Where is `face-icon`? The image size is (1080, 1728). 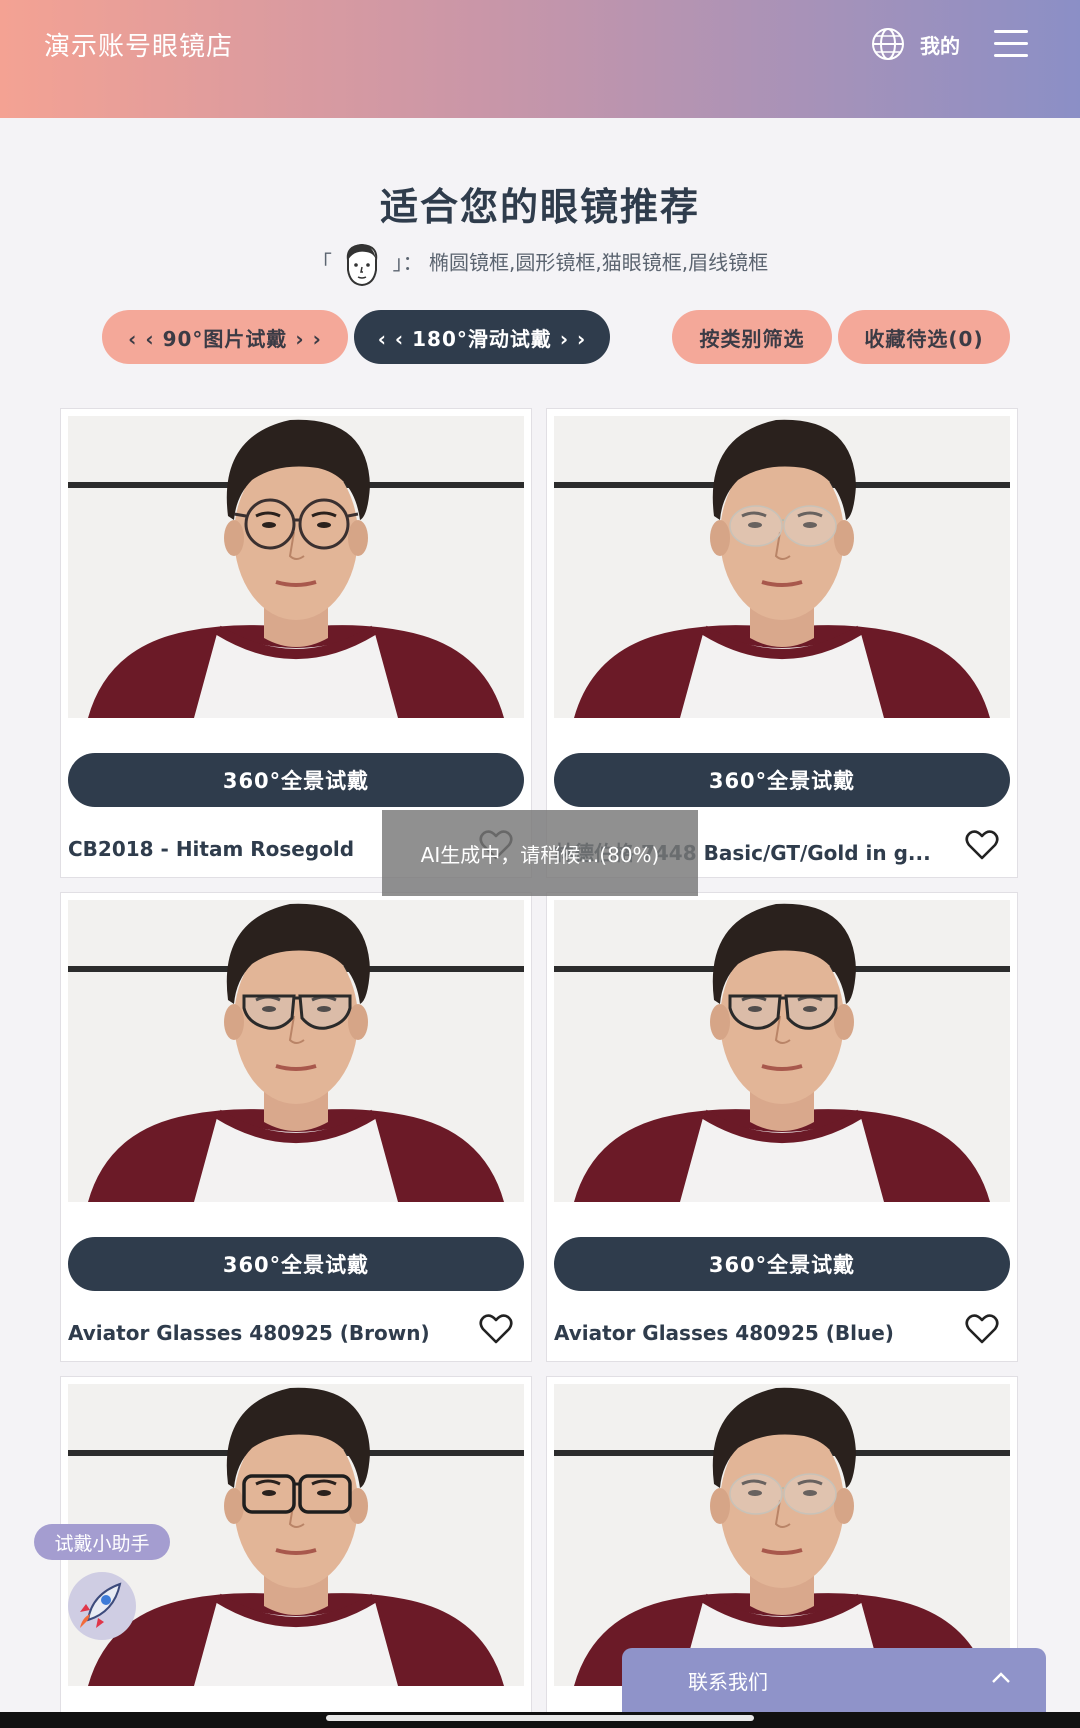 face-icon is located at coordinates (362, 265).